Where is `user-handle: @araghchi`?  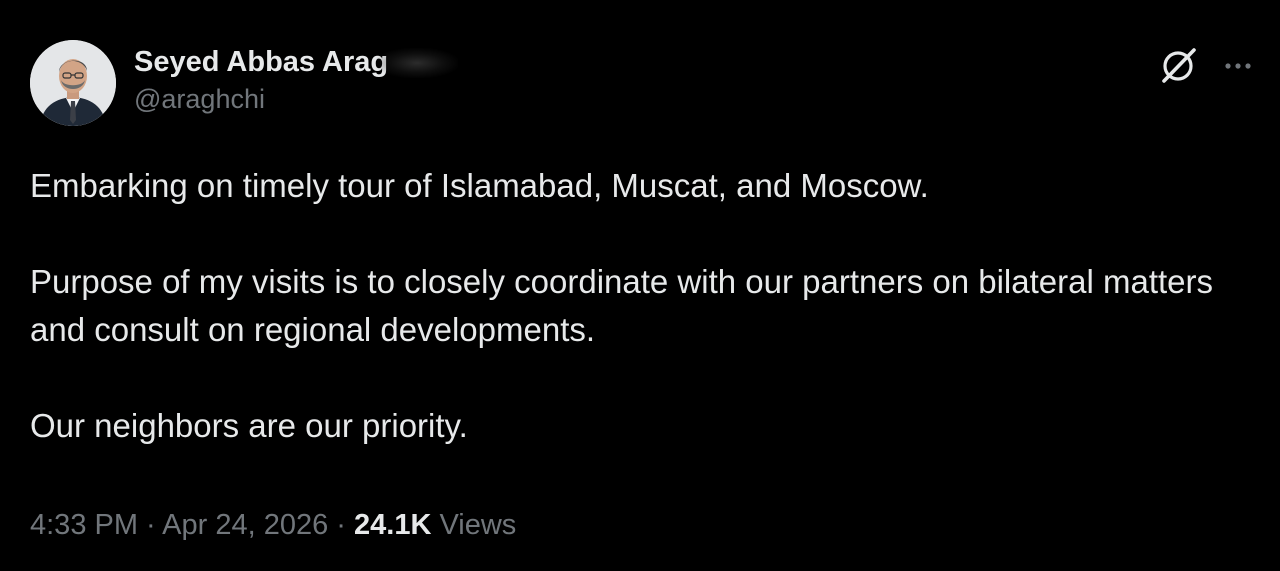
user-handle: @araghchi is located at coordinates (261, 99).